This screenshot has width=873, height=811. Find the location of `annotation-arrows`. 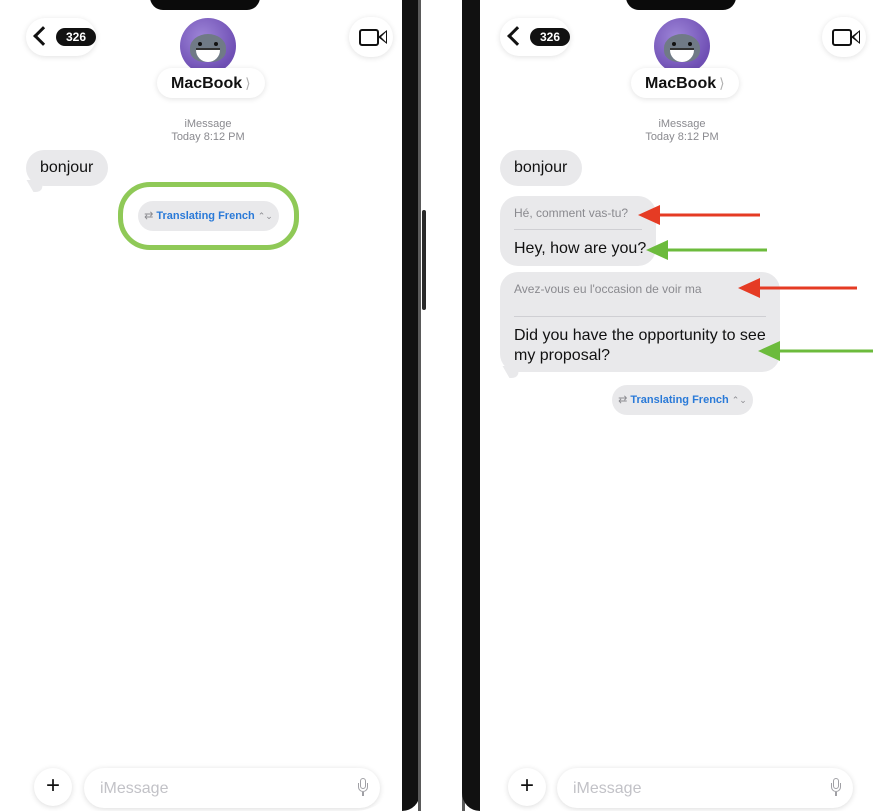

annotation-arrows is located at coordinates (755, 283).